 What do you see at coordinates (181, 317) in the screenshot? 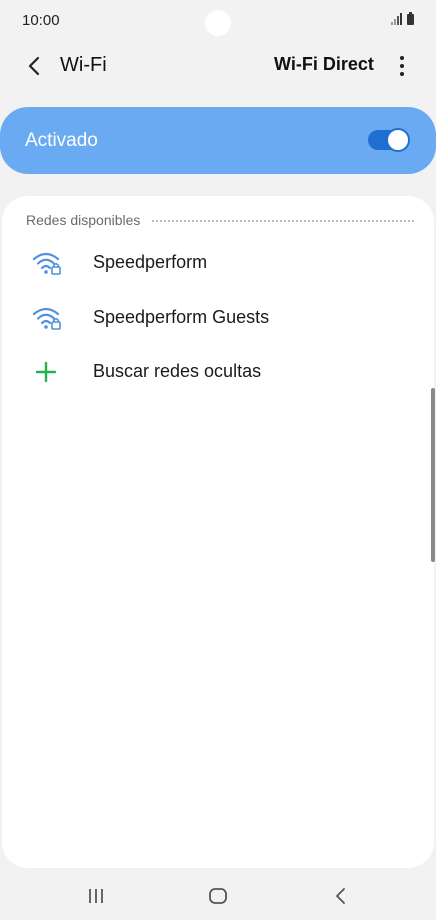
I see `network-name: Speedperform Guests` at bounding box center [181, 317].